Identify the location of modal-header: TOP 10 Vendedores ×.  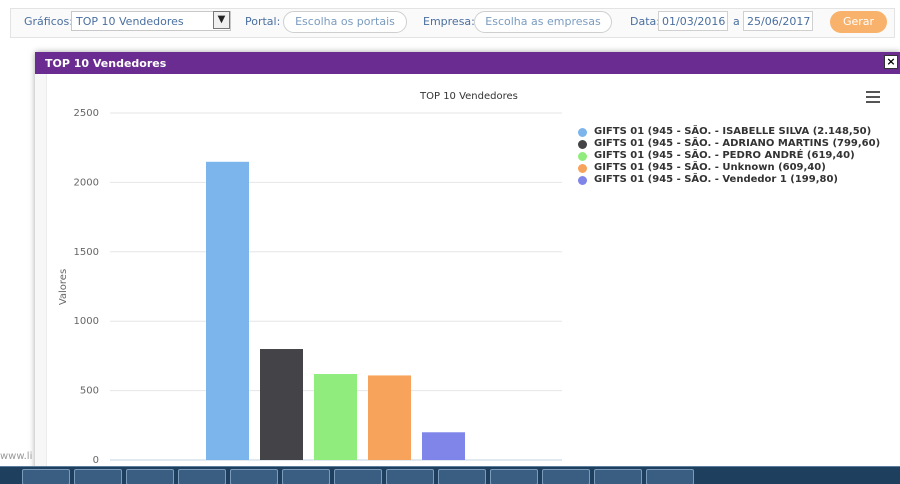
(467, 63).